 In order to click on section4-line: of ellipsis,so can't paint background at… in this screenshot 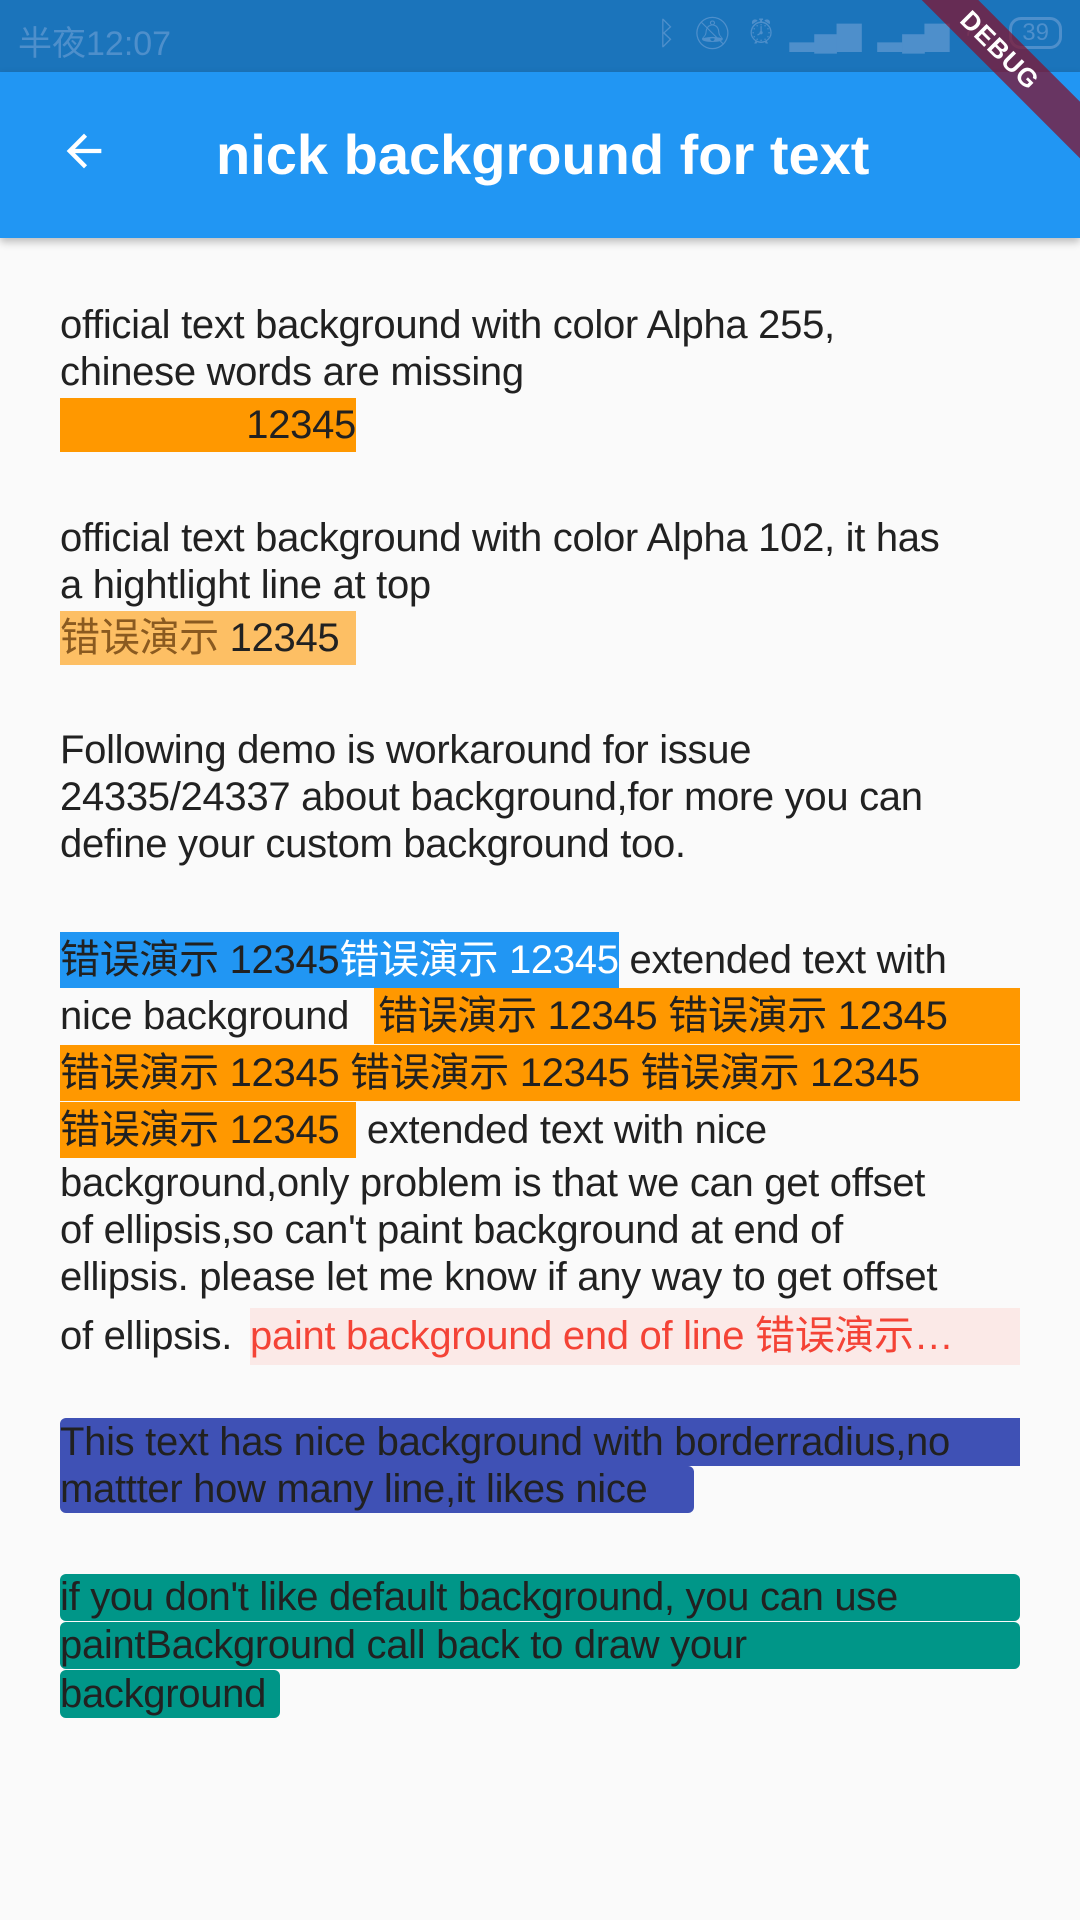, I will do `click(451, 1230)`.